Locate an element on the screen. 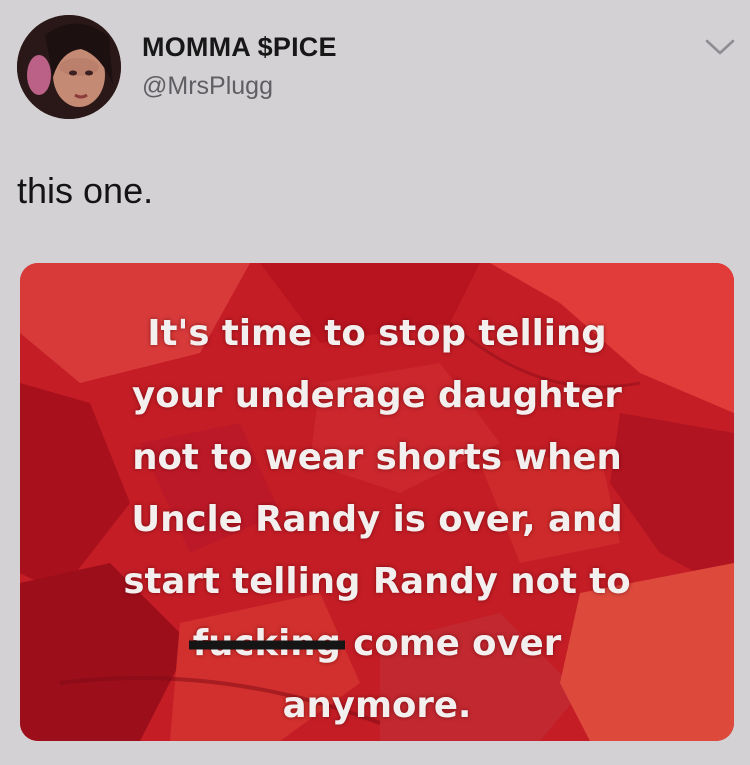 The height and width of the screenshot is (765, 750). meme-line-4: Uncle Randy is over, and is located at coordinates (377, 519).